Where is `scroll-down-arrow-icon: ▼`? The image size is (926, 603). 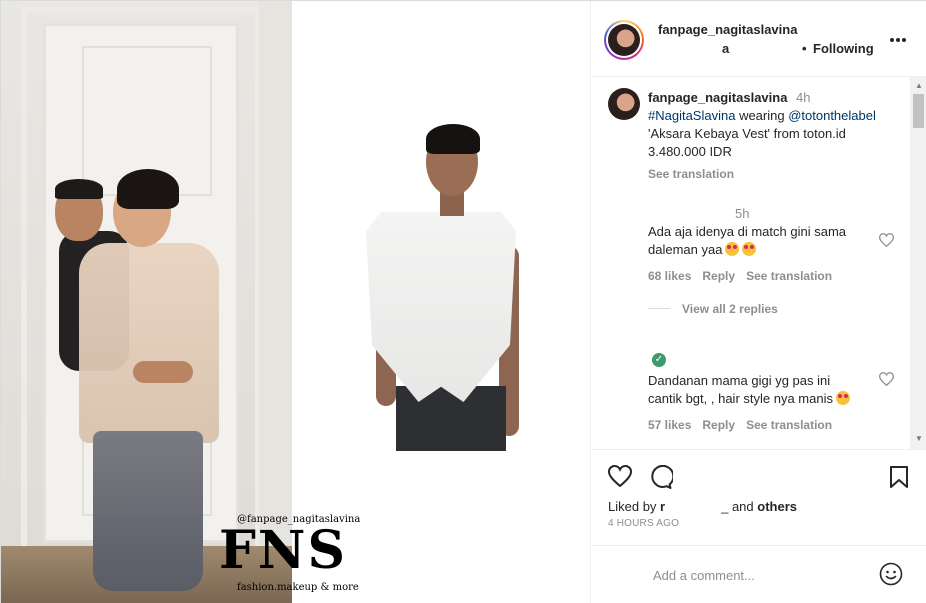 scroll-down-arrow-icon: ▼ is located at coordinates (919, 438).